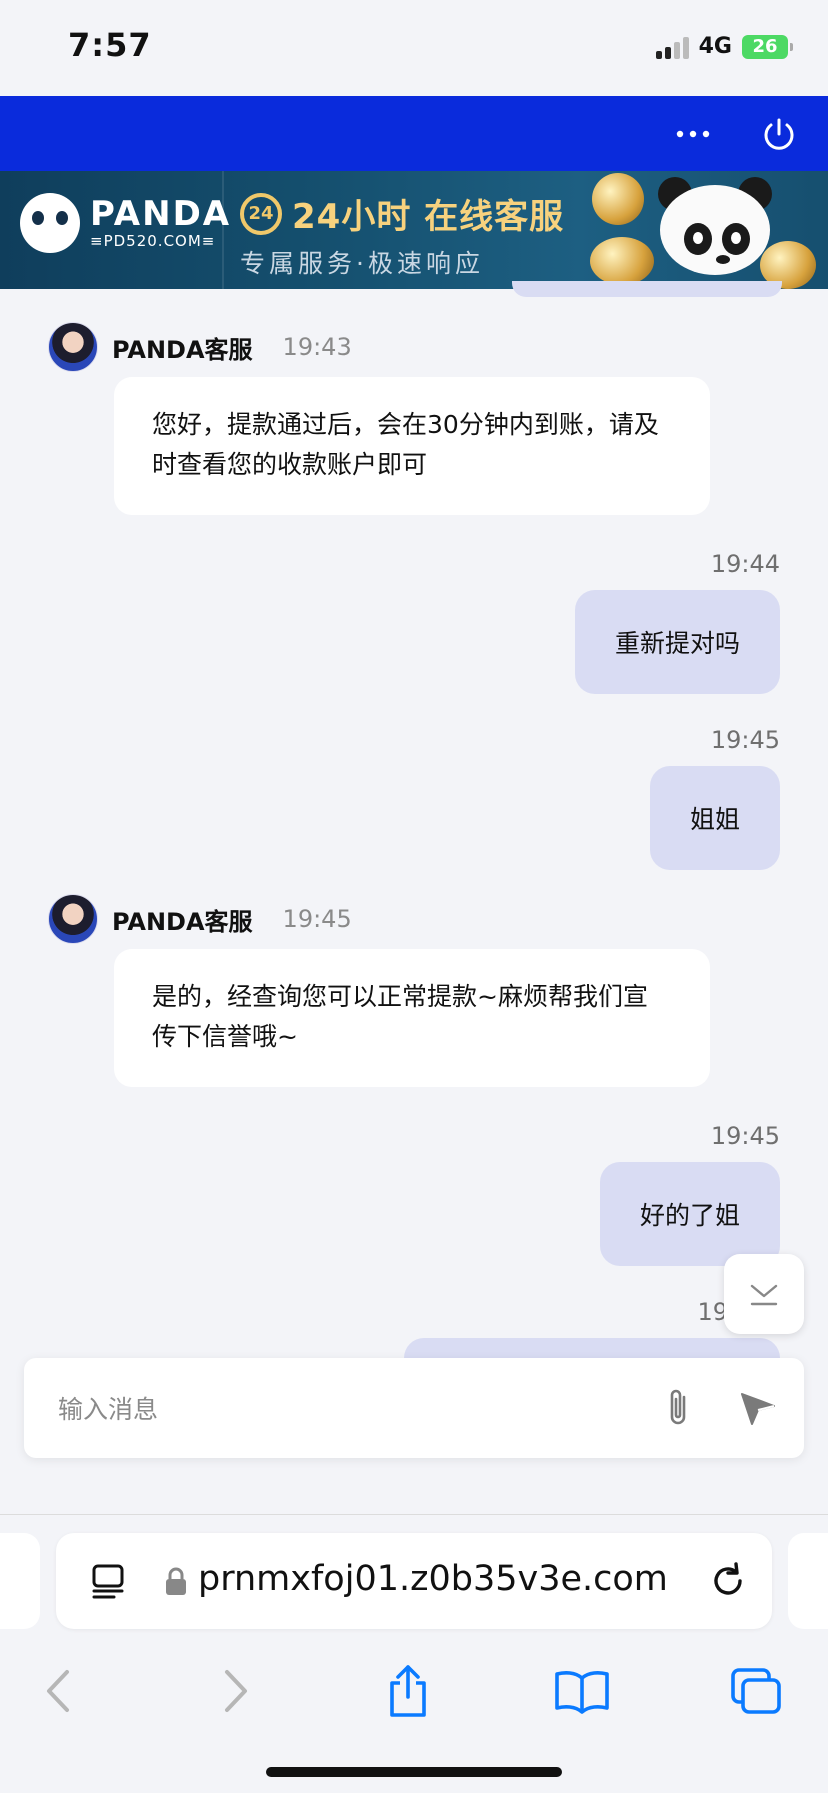 The width and height of the screenshot is (828, 1793). Describe the element at coordinates (808, 1581) in the screenshot. I see `next-tab-preview` at that location.